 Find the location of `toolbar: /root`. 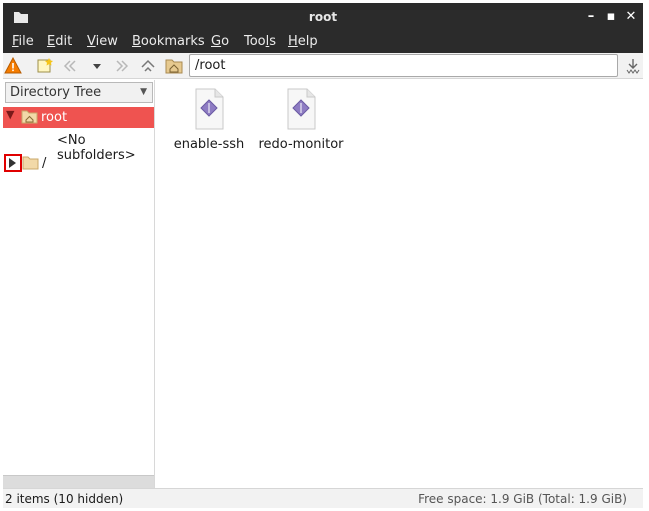

toolbar: /root is located at coordinates (323, 66).